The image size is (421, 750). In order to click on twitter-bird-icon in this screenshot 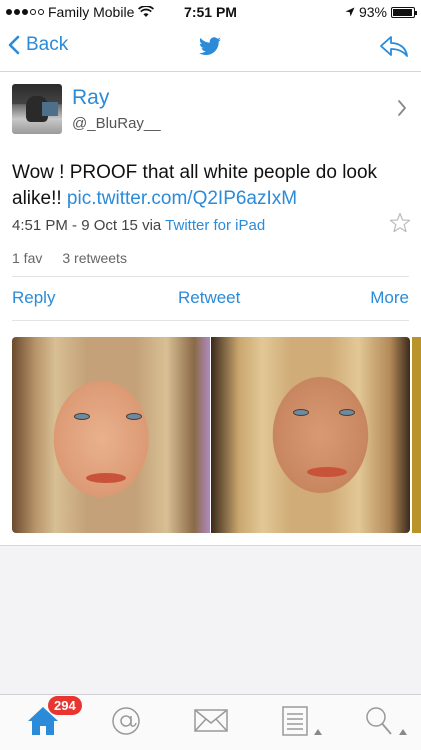, I will do `click(210, 46)`.